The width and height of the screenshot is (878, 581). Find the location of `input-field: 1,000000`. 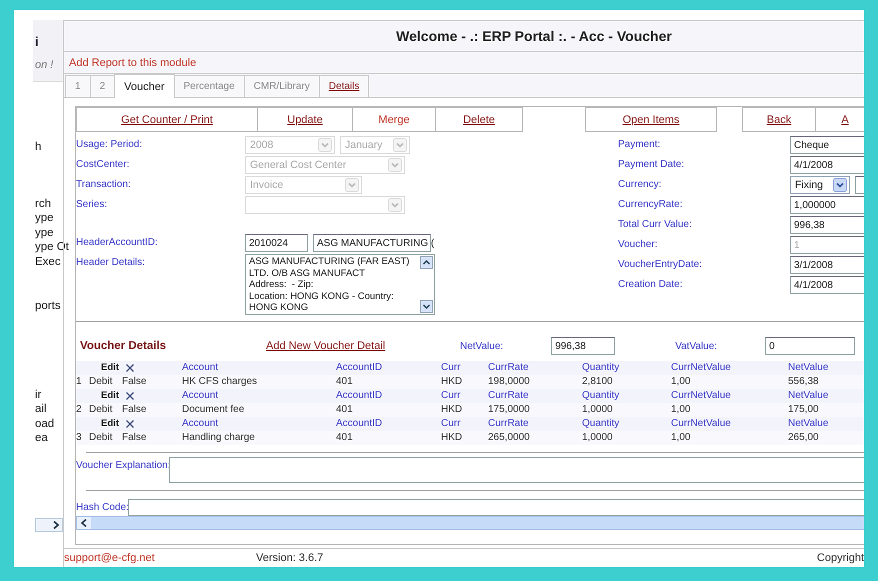

input-field: 1,000000 is located at coordinates (827, 205).